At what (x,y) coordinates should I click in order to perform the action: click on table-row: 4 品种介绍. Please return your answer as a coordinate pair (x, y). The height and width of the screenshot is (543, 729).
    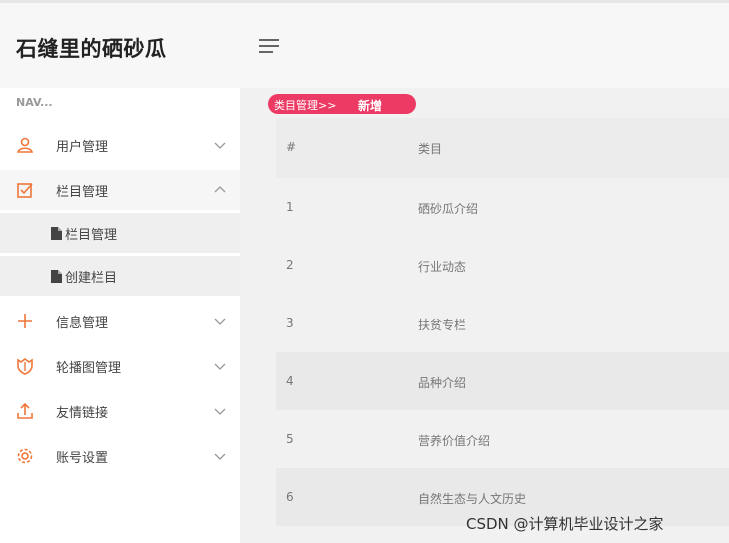
    Looking at the image, I should click on (502, 381).